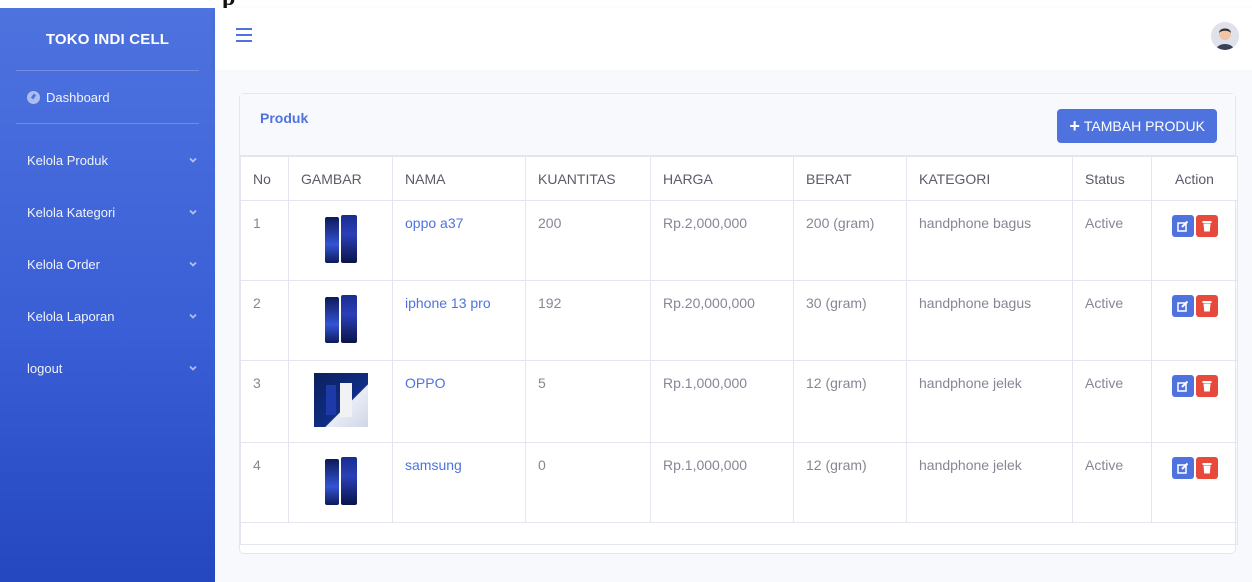 This screenshot has height=582, width=1252. Describe the element at coordinates (264, 240) in the screenshot. I see `cell-no: 1` at that location.